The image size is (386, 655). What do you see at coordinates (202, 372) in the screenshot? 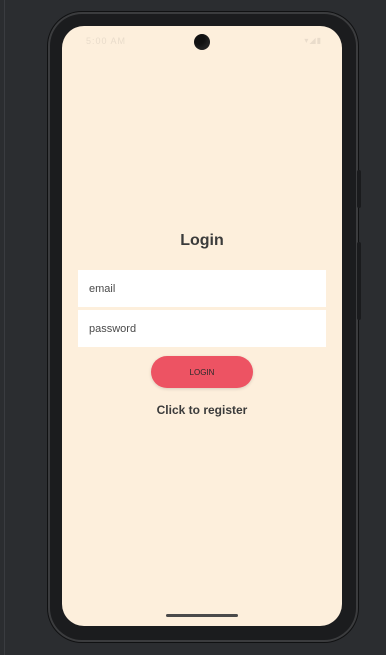
I see `login-button: LOGIN` at bounding box center [202, 372].